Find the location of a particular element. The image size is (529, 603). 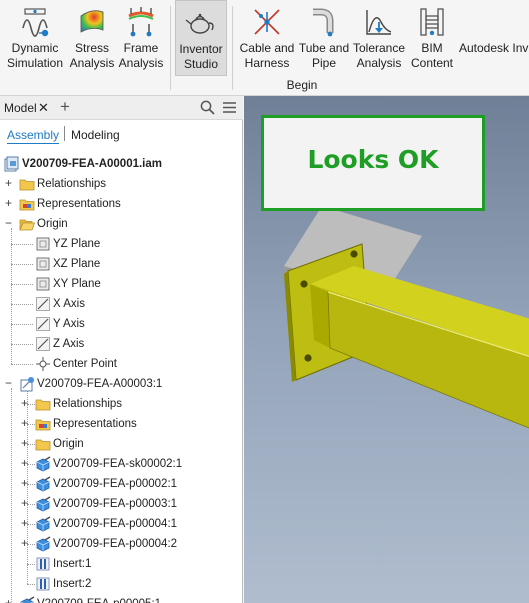

tree-item-y-axis: Y Axis is located at coordinates (121, 324).